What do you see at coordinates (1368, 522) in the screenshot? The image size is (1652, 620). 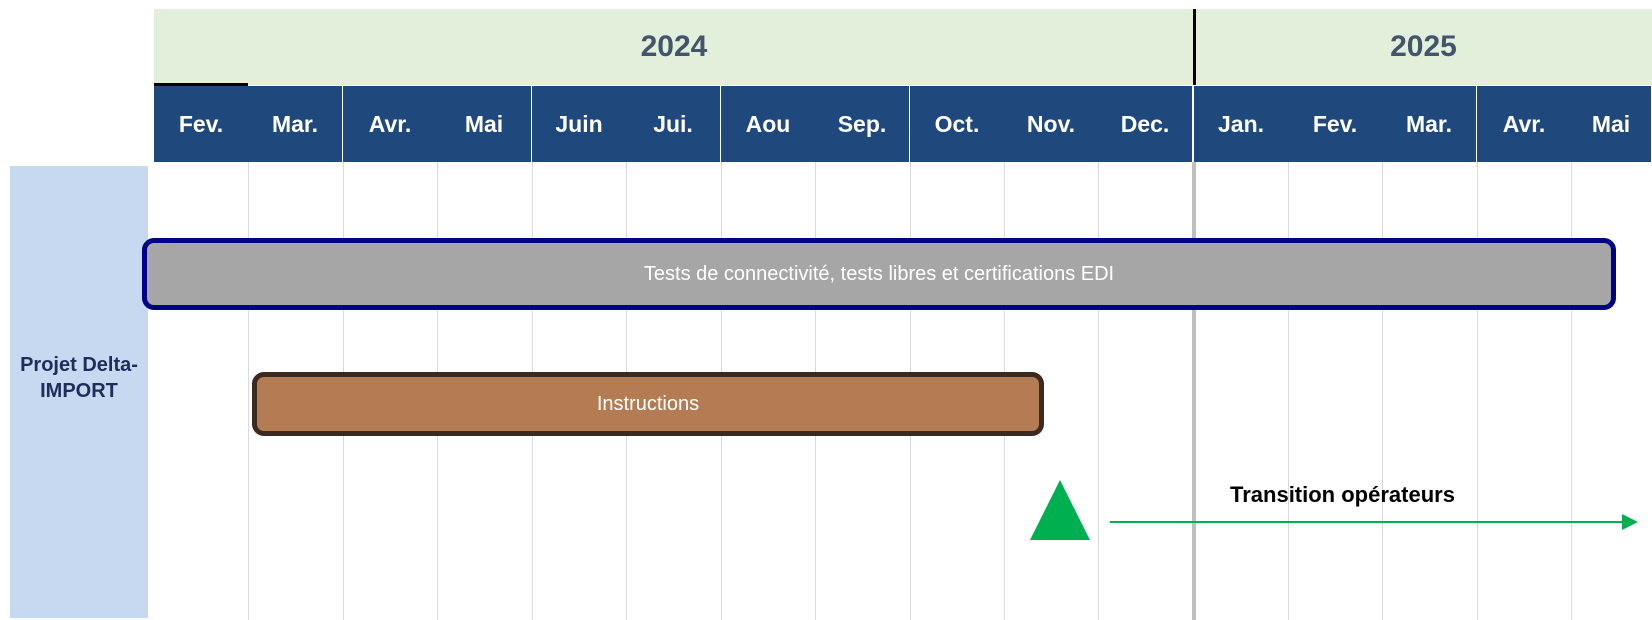 I see `transition-arrow-line` at bounding box center [1368, 522].